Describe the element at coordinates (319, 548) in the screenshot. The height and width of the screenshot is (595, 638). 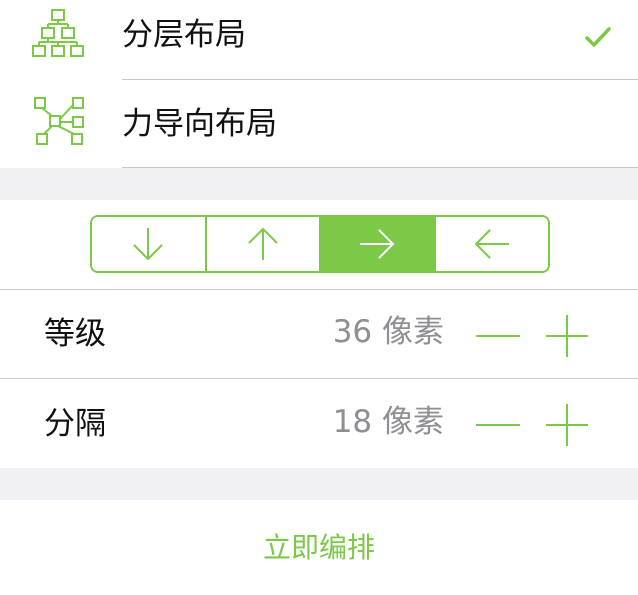
I see `arrange-now-button: 立即编排` at that location.